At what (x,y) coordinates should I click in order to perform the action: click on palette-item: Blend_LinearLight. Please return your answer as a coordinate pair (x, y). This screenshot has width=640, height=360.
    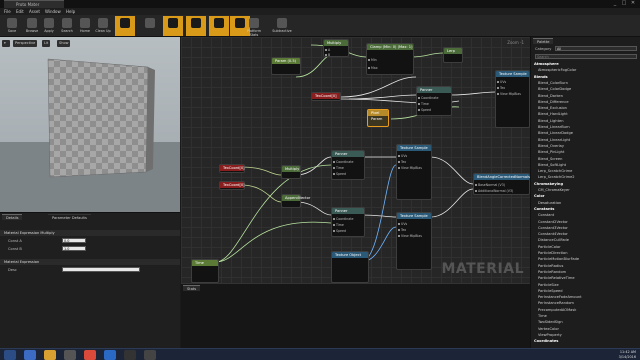
    Looking at the image, I should click on (554, 140).